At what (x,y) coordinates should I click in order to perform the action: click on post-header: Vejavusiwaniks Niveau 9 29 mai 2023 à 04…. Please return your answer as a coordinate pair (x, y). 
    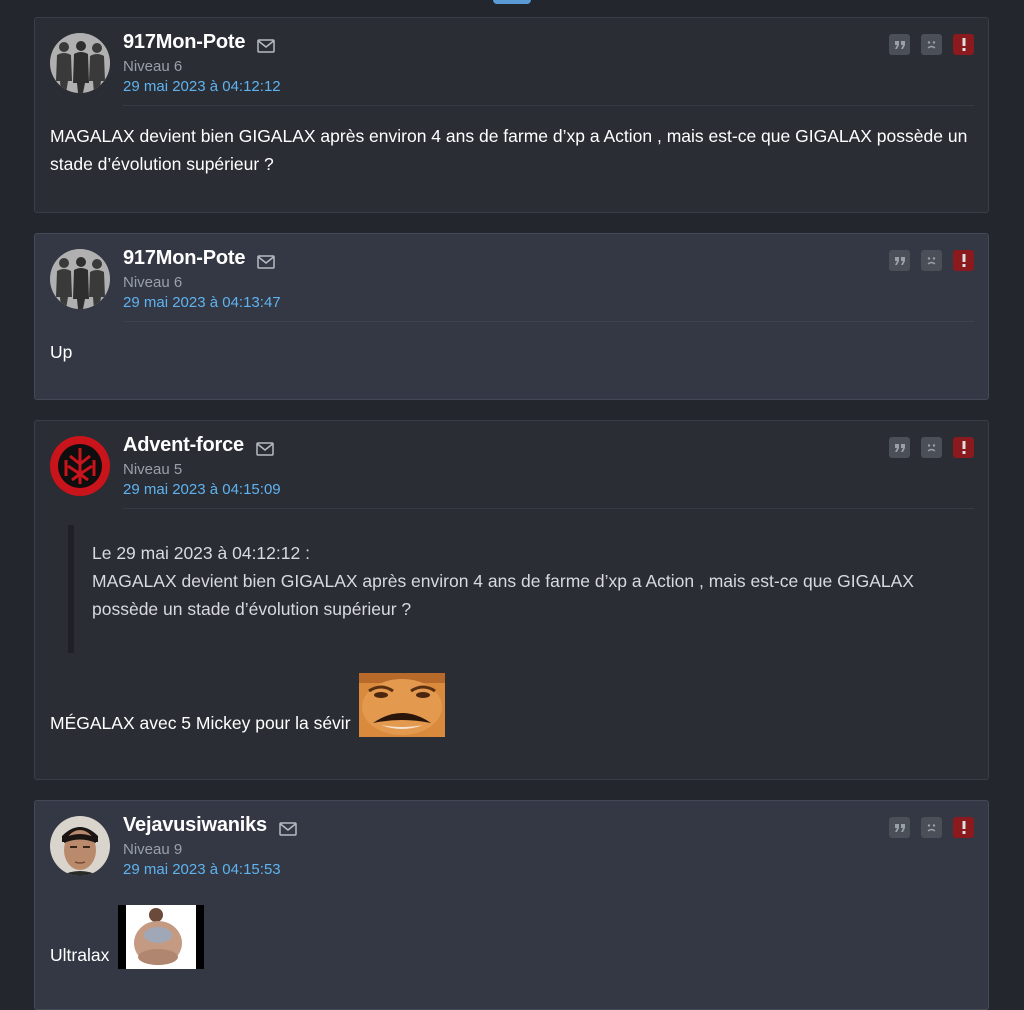
    Looking at the image, I should click on (511, 845).